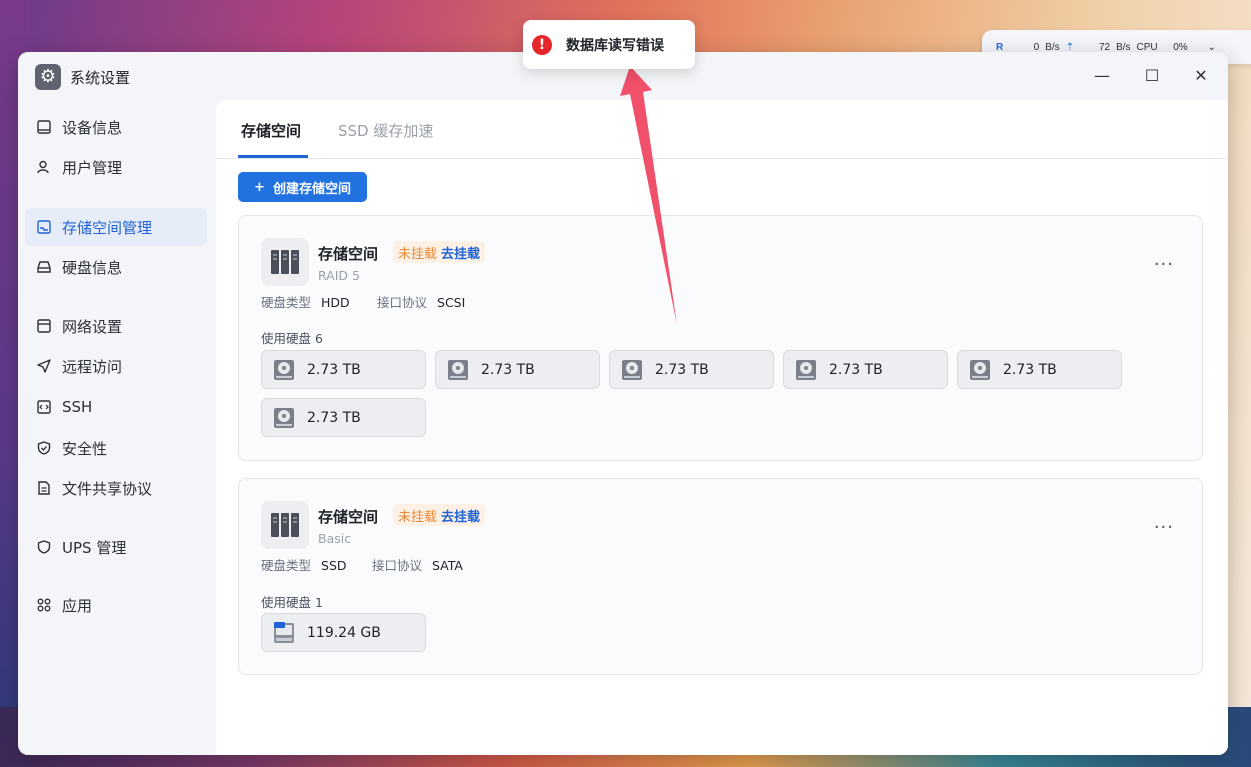 The width and height of the screenshot is (1251, 767). Describe the element at coordinates (615, 45) in the screenshot. I see `error-message: 数据库读写错误` at that location.